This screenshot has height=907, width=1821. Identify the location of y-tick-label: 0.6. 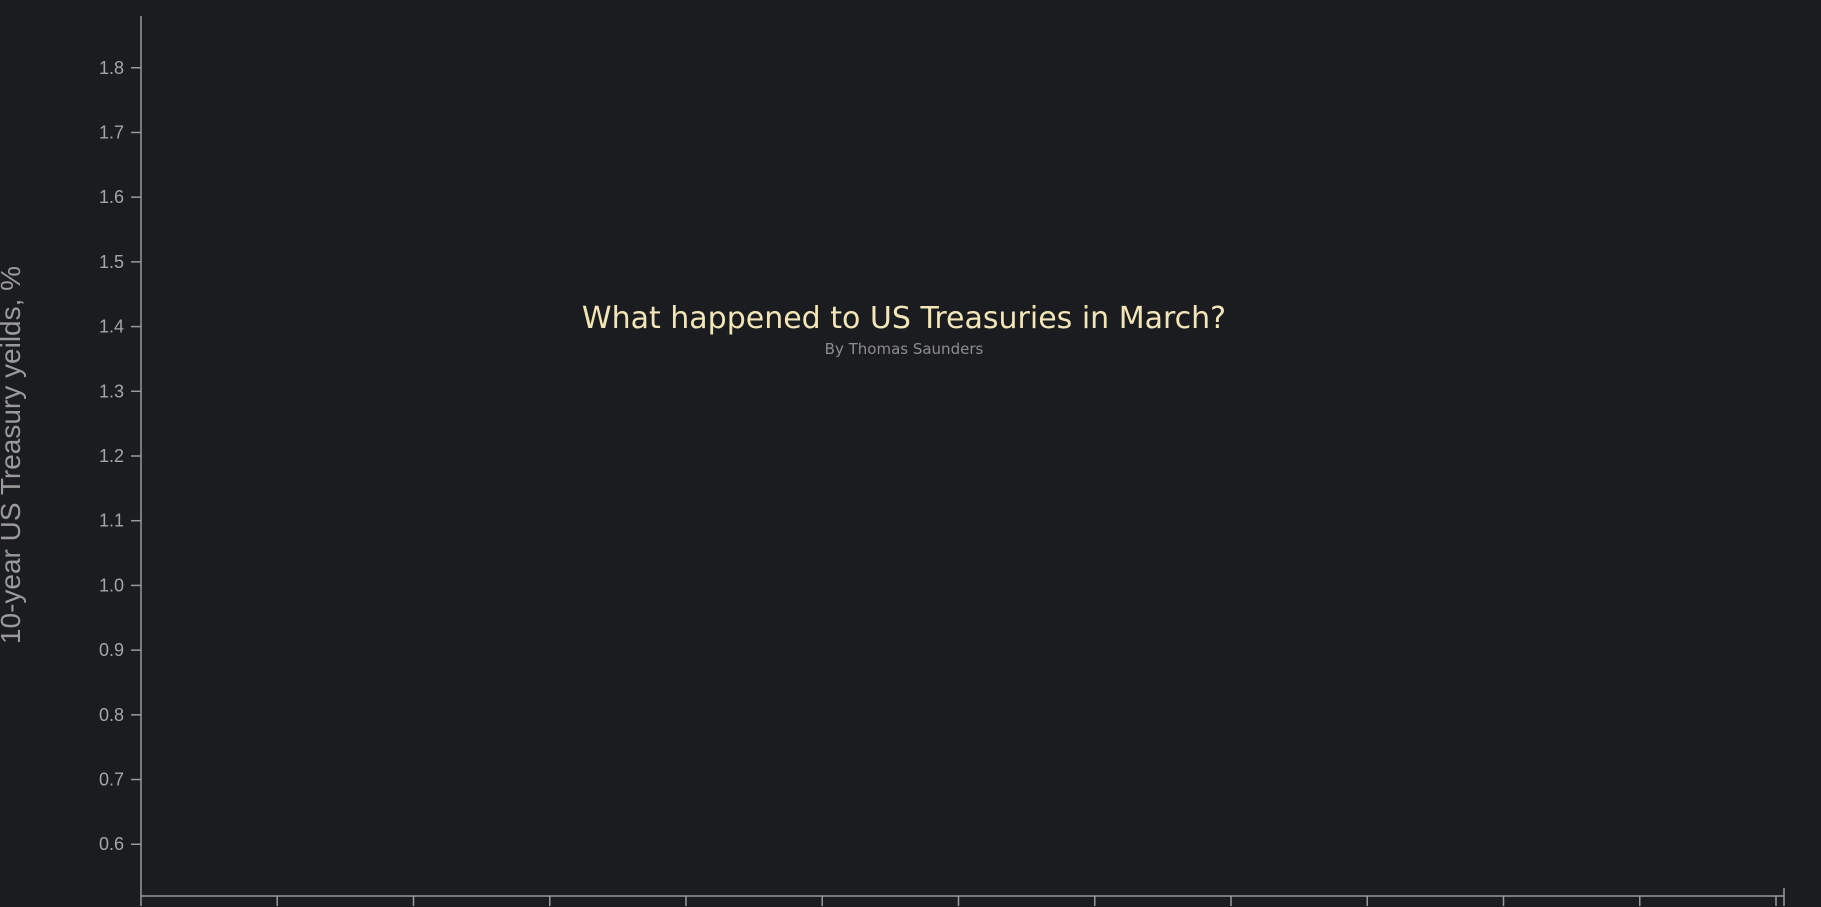
(111, 844).